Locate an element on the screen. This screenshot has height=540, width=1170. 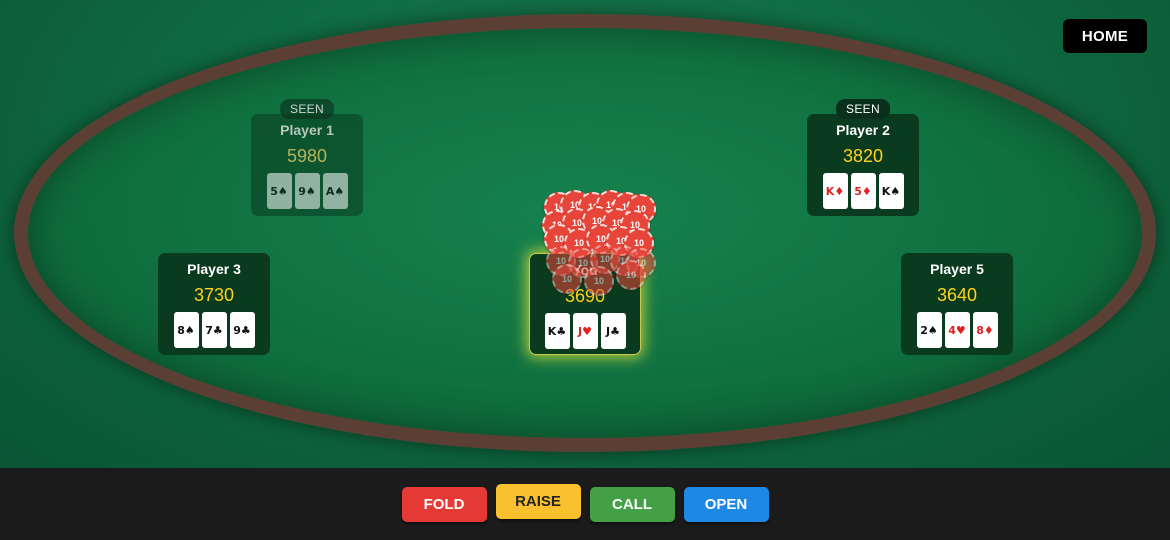
raise-button: RAISE is located at coordinates (538, 501).